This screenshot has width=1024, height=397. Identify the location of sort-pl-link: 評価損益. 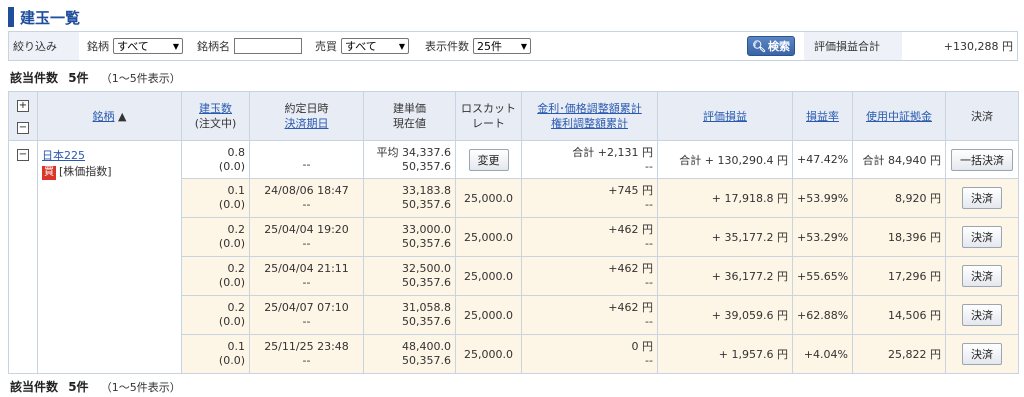
(725, 116).